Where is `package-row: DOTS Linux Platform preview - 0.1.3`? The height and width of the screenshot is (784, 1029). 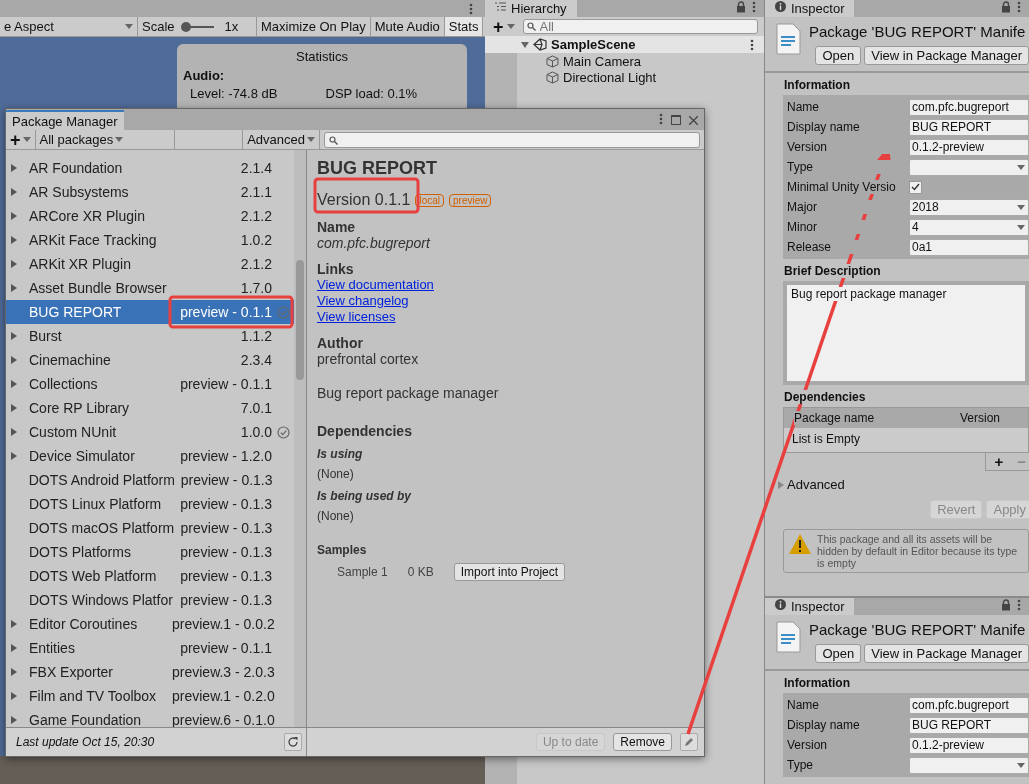 package-row: DOTS Linux Platform preview - 0.1.3 is located at coordinates (150, 504).